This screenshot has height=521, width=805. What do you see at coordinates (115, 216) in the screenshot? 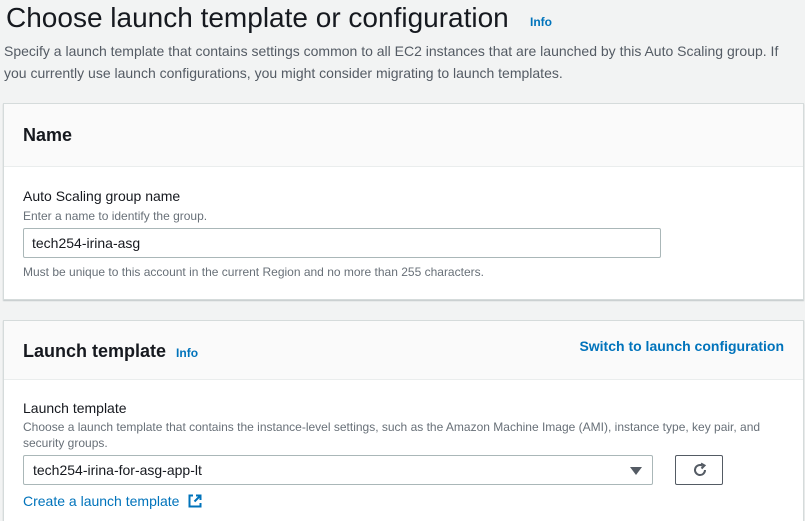
I see `asg-name-description: Enter a name to identify the group.` at bounding box center [115, 216].